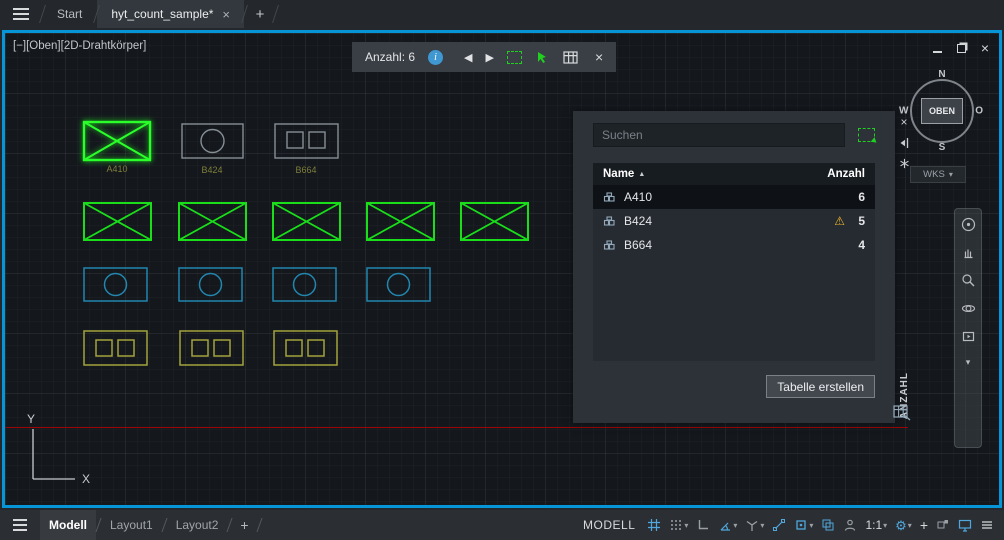  I want to click on sort-asc-icon: ▲, so click(642, 174).